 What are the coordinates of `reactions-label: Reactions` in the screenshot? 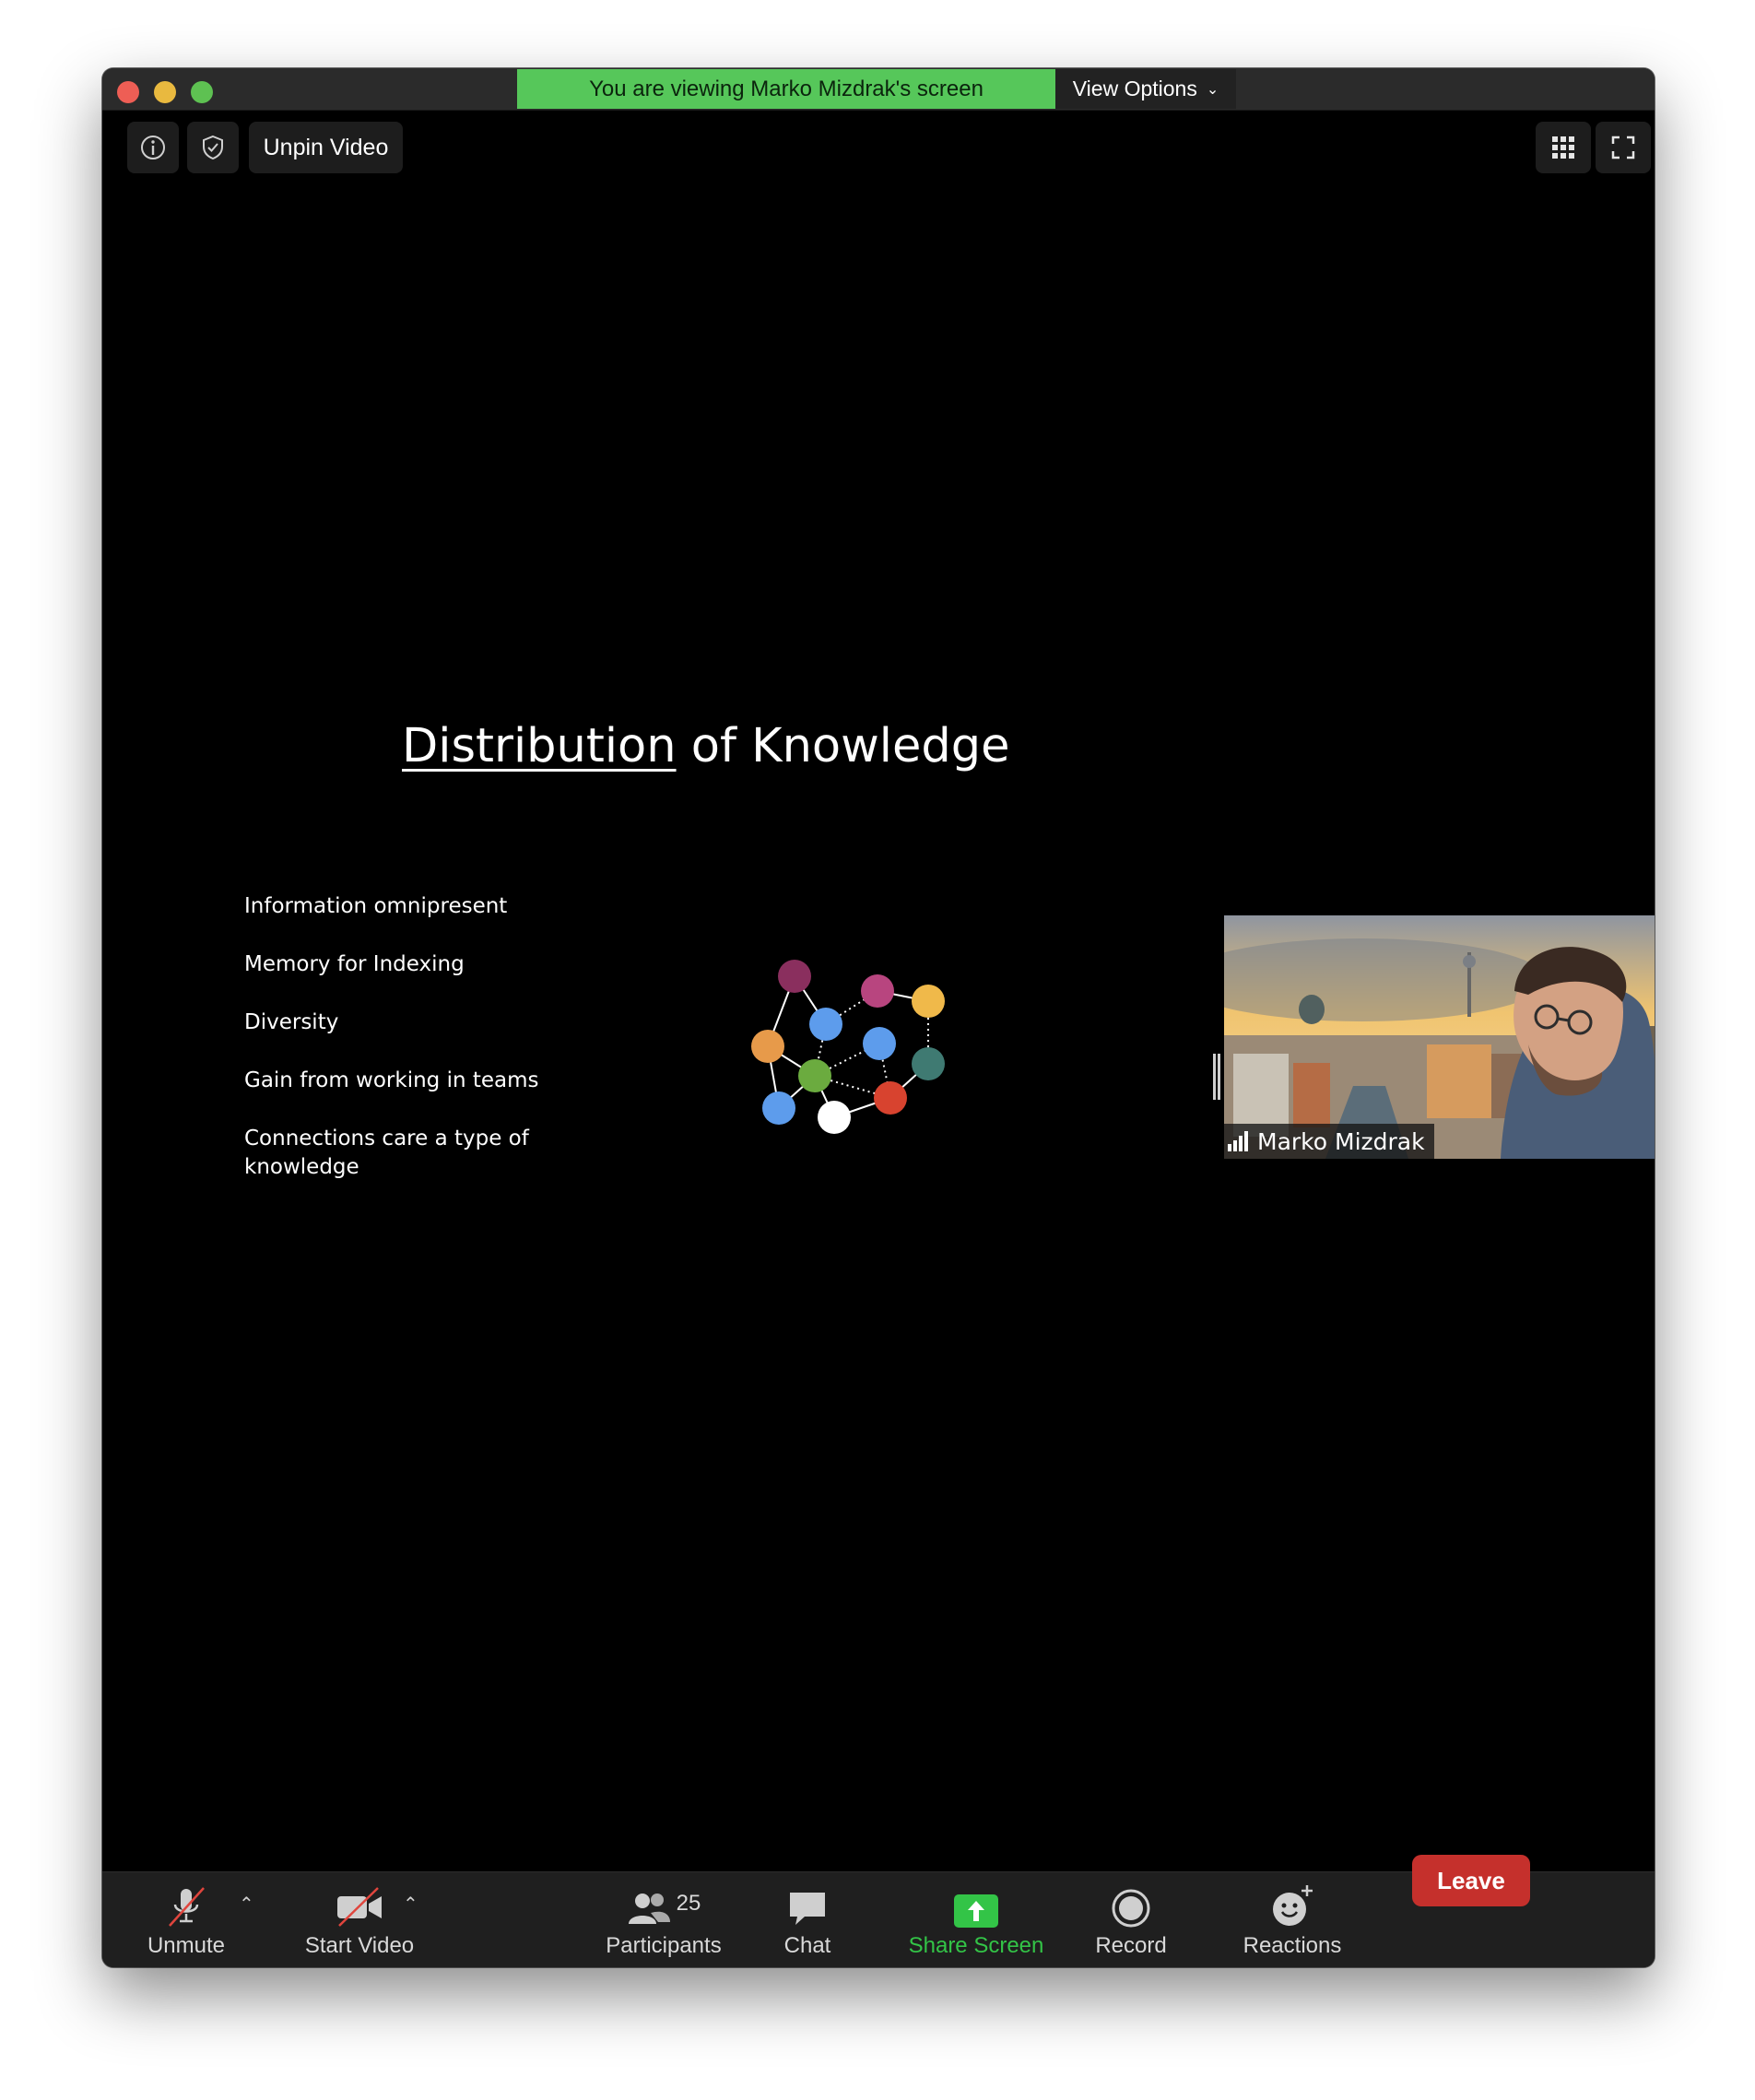 It's located at (1292, 1946).